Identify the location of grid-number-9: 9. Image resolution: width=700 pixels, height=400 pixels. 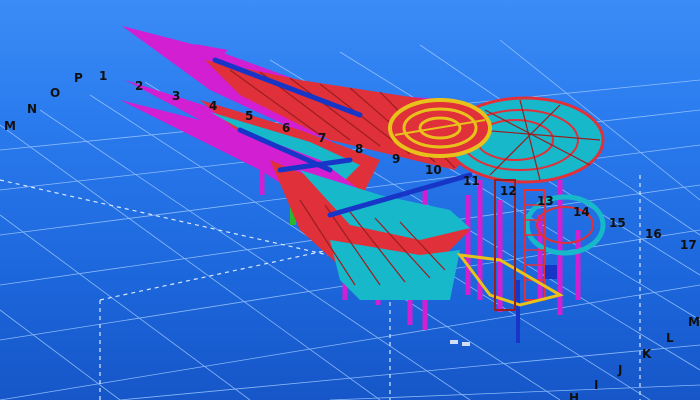
(396, 159).